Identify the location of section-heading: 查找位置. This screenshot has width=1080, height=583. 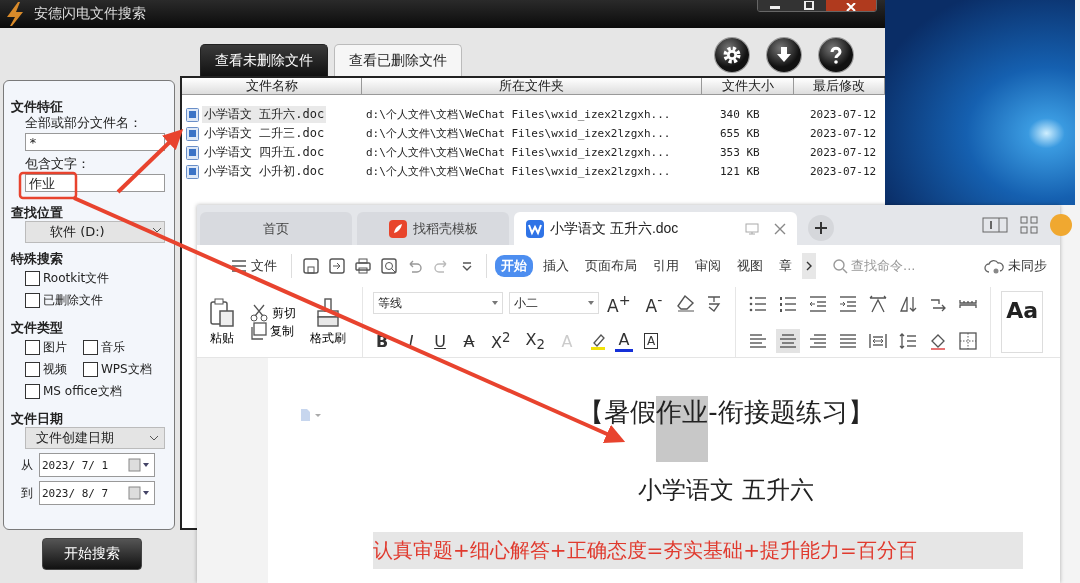
(37, 212).